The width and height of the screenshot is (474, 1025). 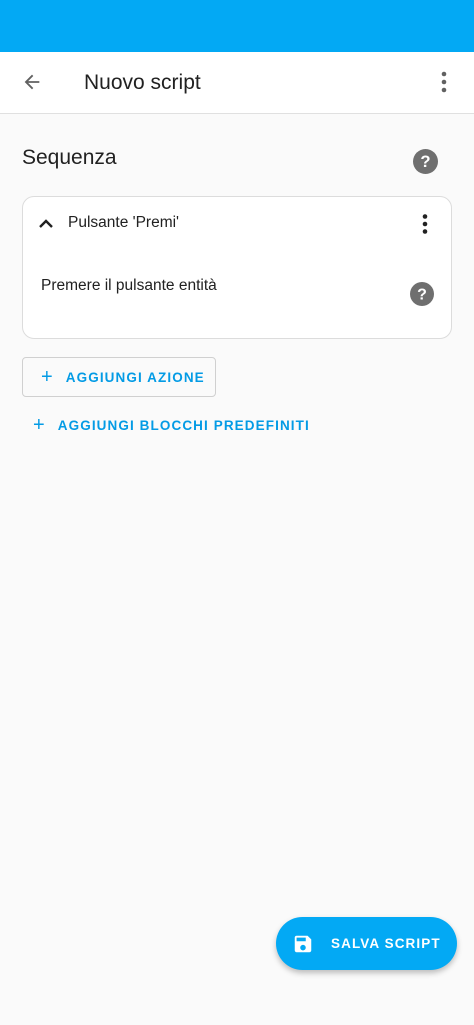 What do you see at coordinates (46, 224) in the screenshot?
I see `chevron-up-icon` at bounding box center [46, 224].